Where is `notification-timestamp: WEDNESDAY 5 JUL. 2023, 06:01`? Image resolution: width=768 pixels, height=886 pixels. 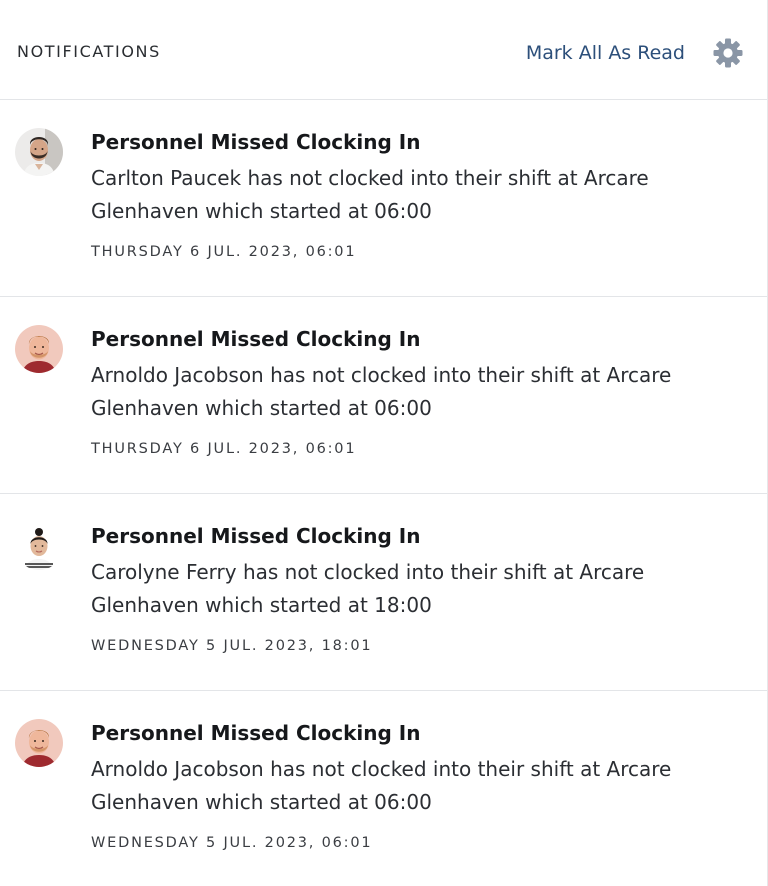 notification-timestamp: WEDNESDAY 5 JUL. 2023, 06:01 is located at coordinates (232, 843).